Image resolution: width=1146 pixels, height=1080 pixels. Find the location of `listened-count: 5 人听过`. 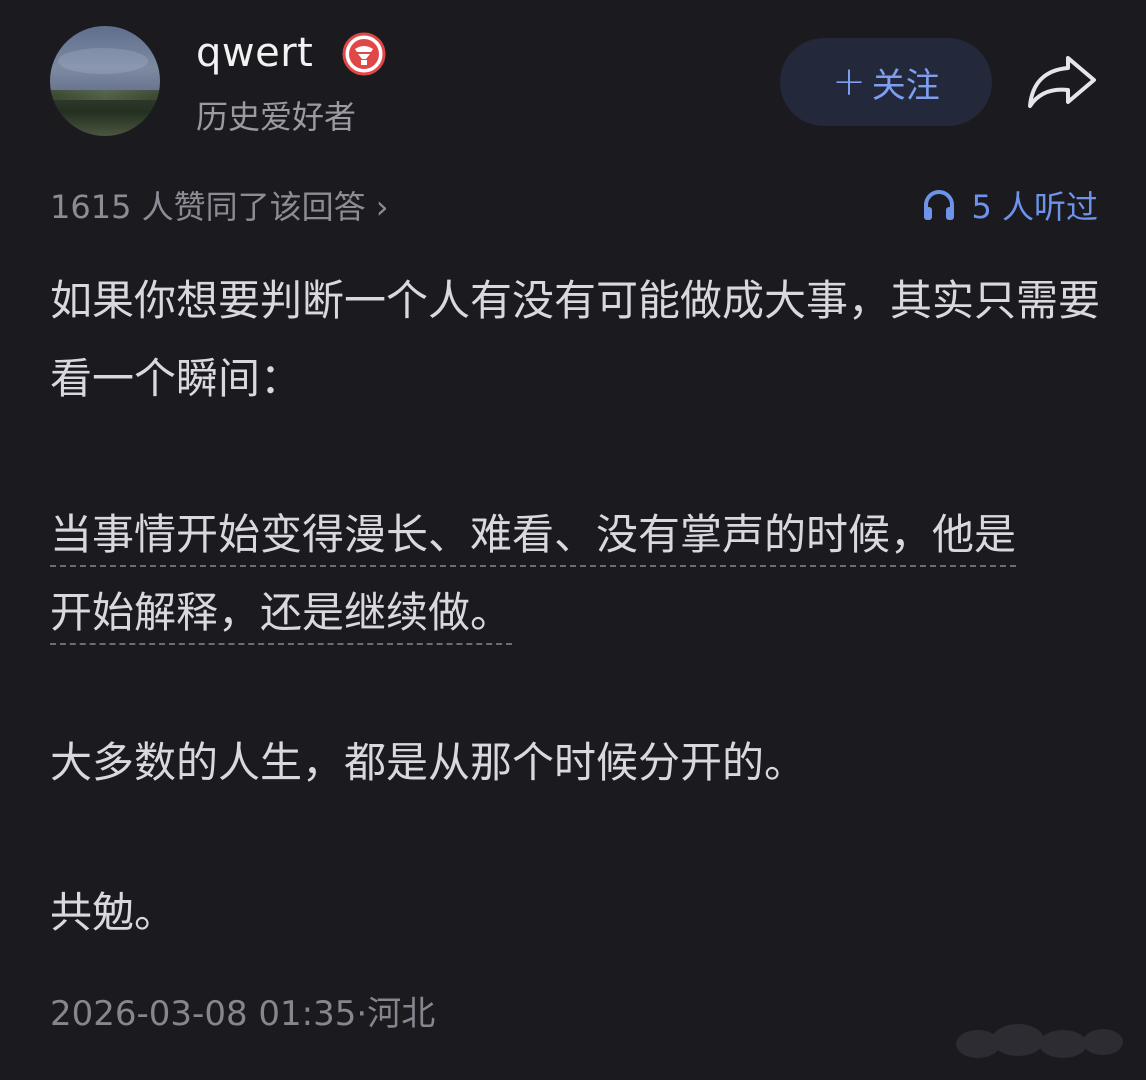

listened-count: 5 人听过 is located at coordinates (1034, 207).